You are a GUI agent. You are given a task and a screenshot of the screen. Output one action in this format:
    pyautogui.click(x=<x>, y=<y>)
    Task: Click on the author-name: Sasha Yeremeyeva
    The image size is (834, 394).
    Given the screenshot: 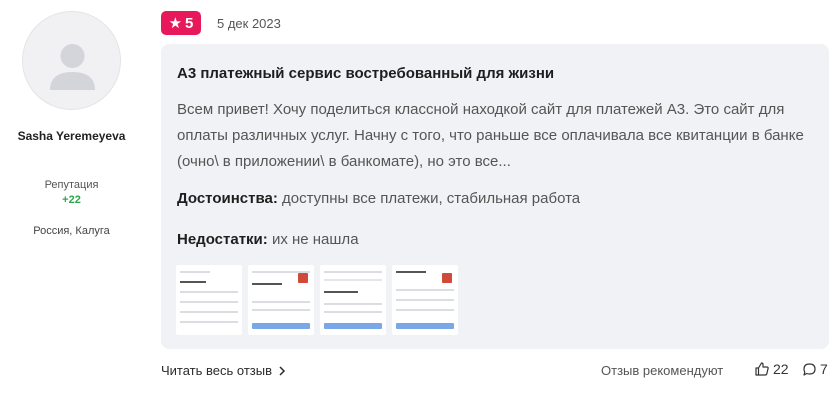 What is the action you would take?
    pyautogui.click(x=71, y=136)
    